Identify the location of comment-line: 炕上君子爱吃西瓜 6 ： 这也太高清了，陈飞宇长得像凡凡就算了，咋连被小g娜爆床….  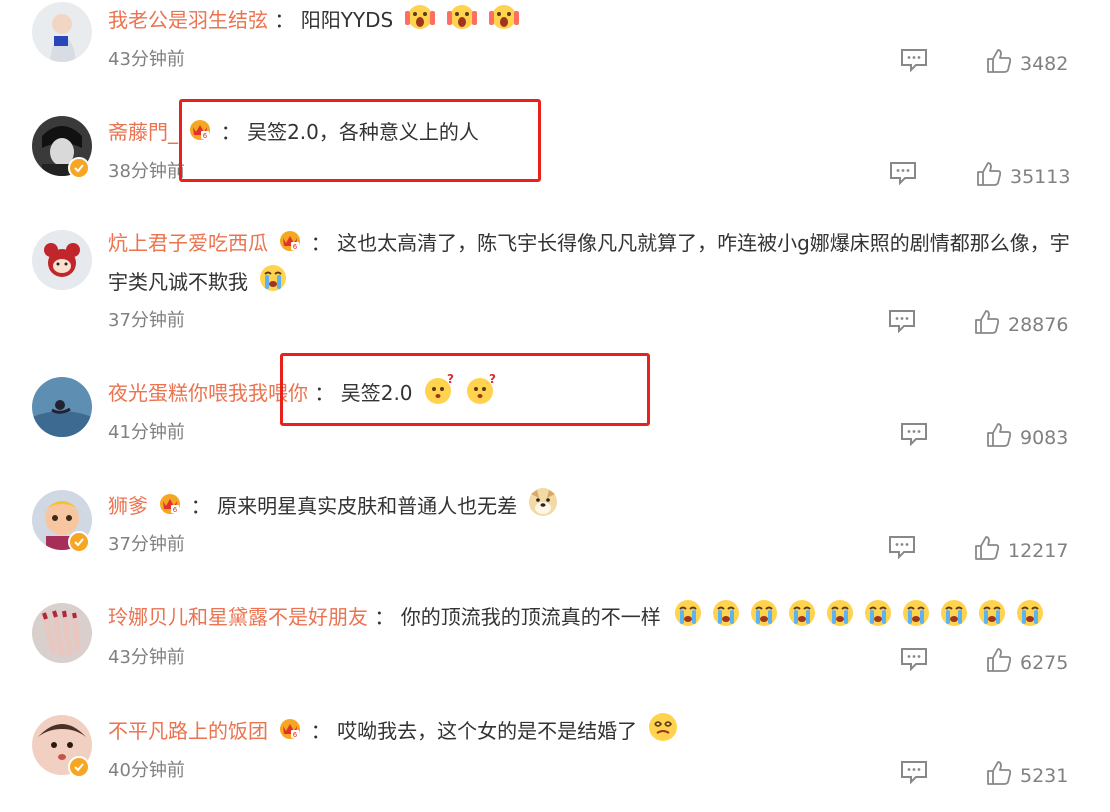
(593, 264).